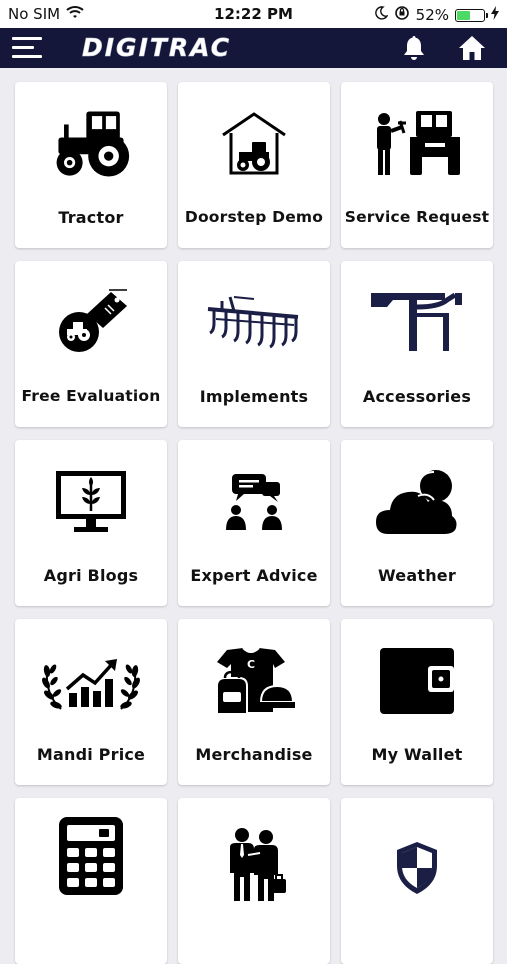 This screenshot has width=507, height=964. What do you see at coordinates (91, 502) in the screenshot?
I see `monitor-plant-icon` at bounding box center [91, 502].